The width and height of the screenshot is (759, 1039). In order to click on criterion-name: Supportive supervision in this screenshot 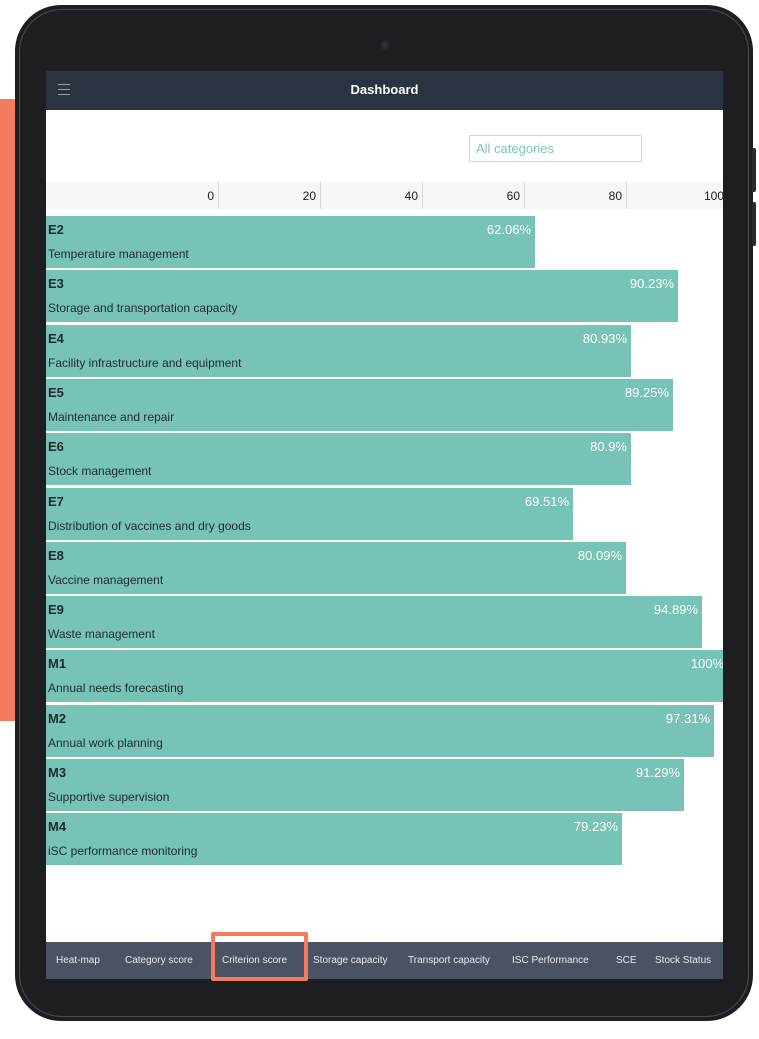, I will do `click(109, 797)`.